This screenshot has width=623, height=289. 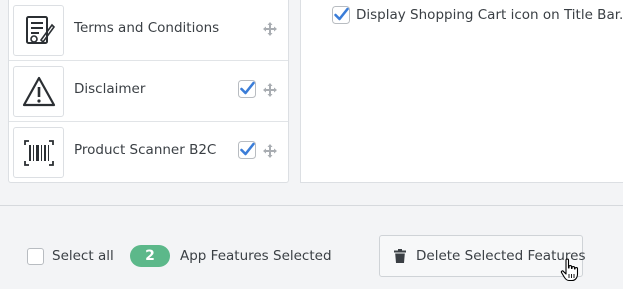 I want to click on barcode-scanner-icon, so click(x=38, y=152).